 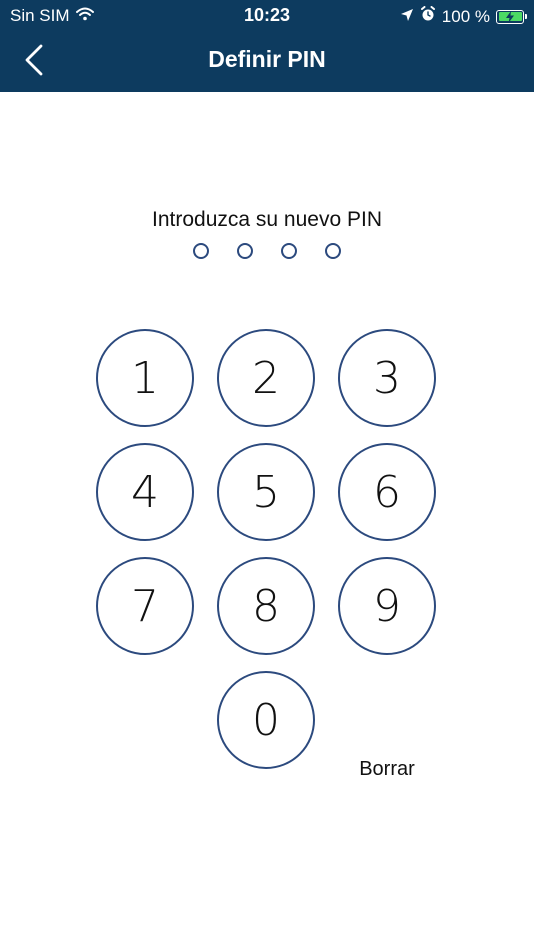 I want to click on charging-bolt-icon, so click(x=510, y=16).